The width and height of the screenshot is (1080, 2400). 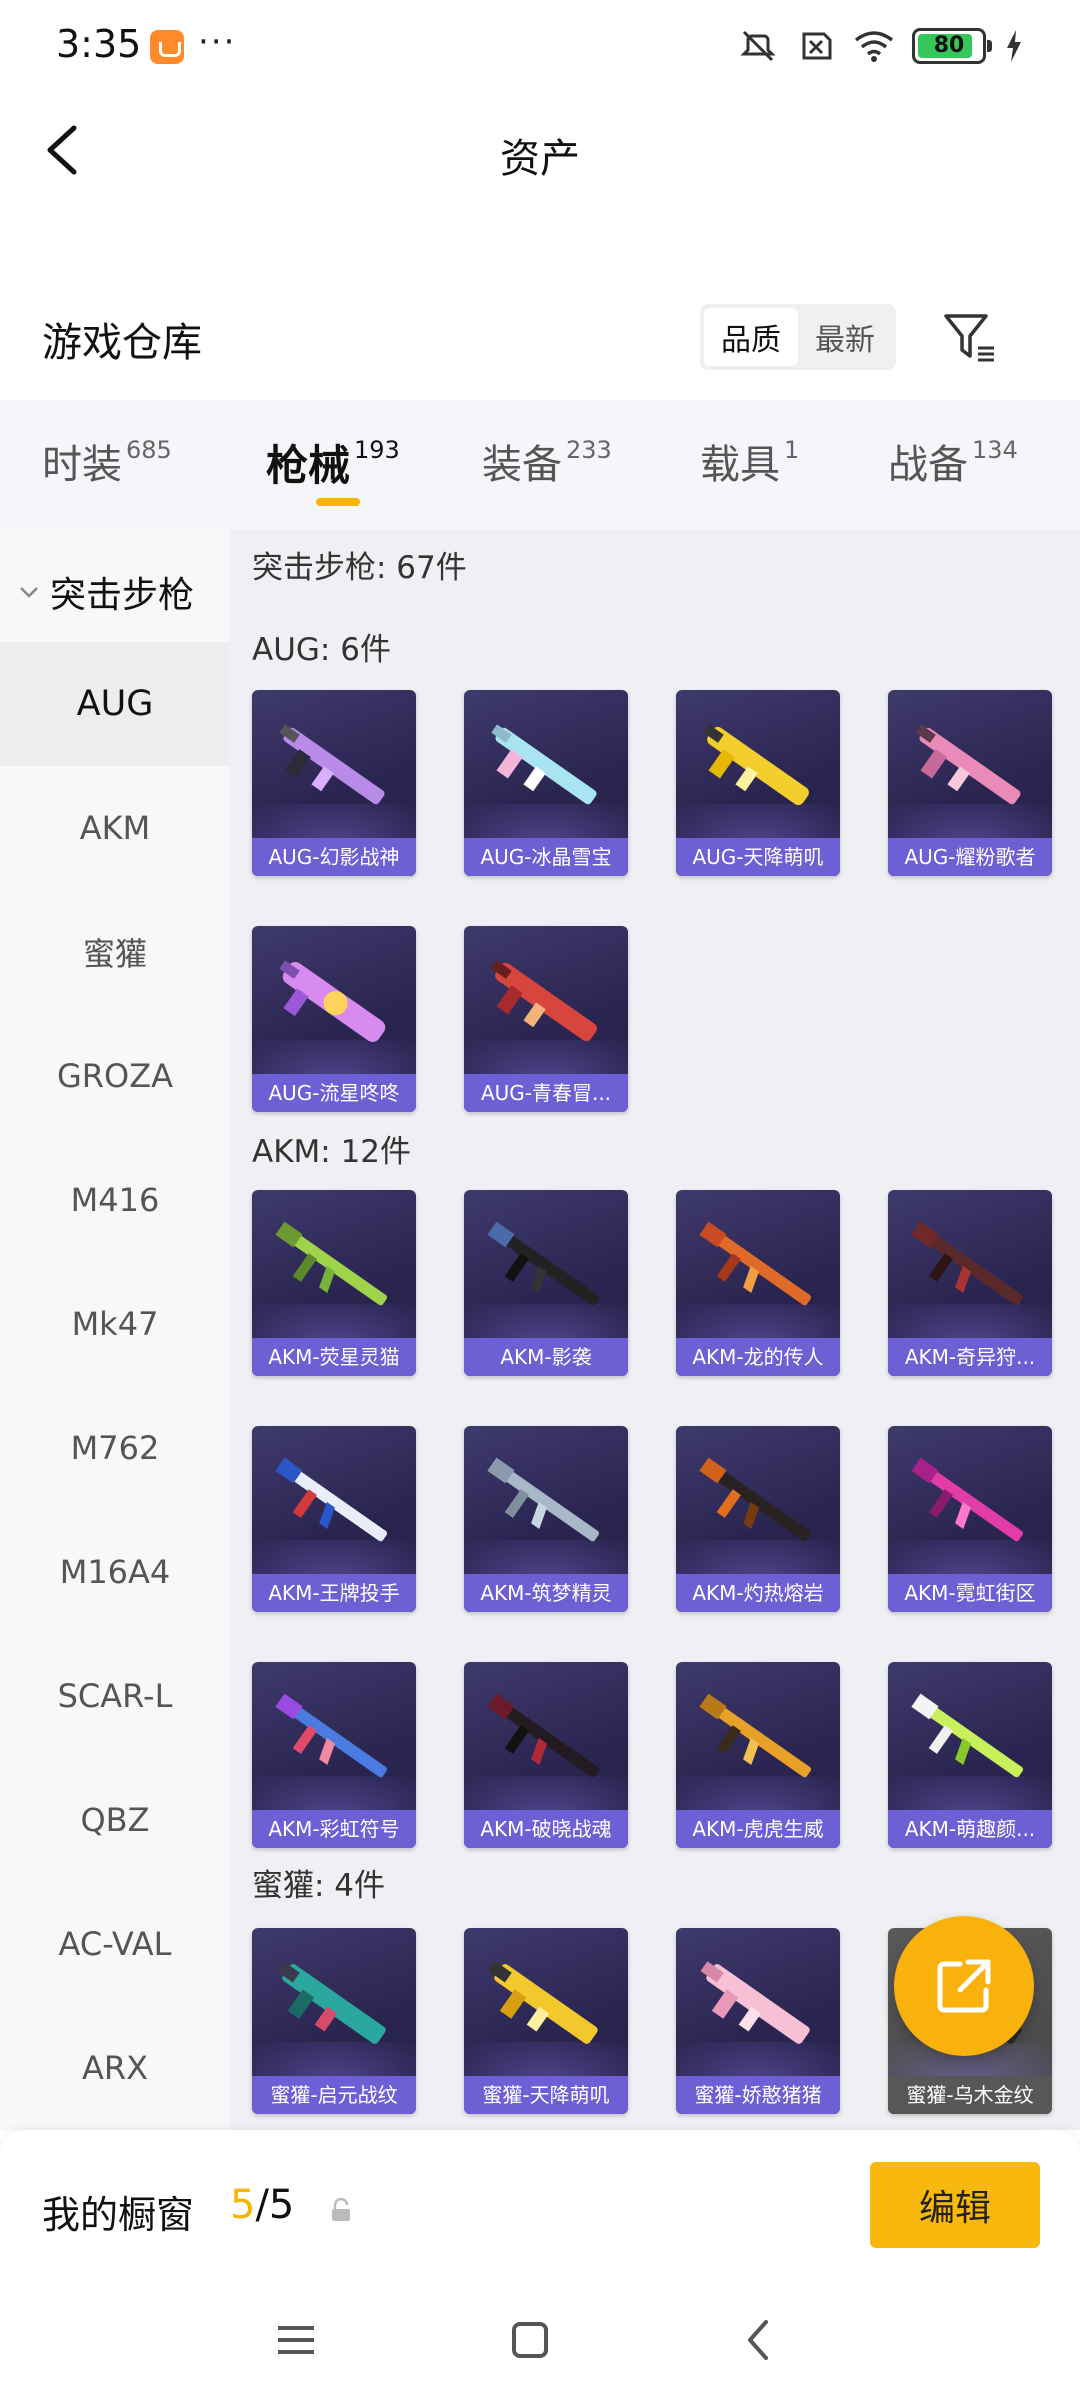 I want to click on battery-icon: 80, so click(x=952, y=46).